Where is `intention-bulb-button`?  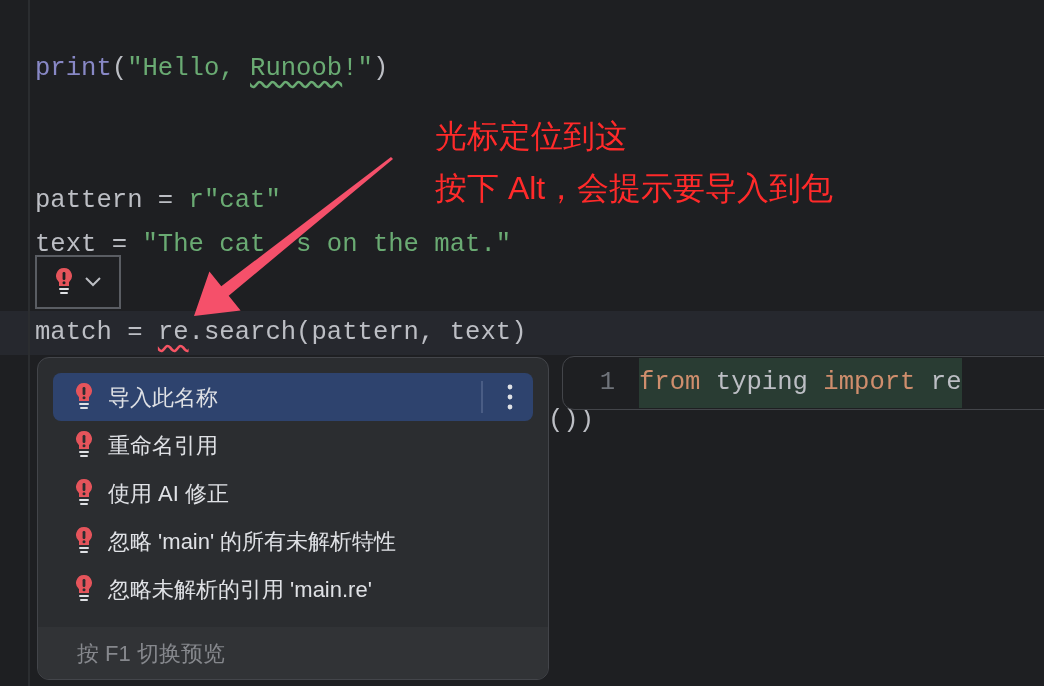 intention-bulb-button is located at coordinates (78, 282).